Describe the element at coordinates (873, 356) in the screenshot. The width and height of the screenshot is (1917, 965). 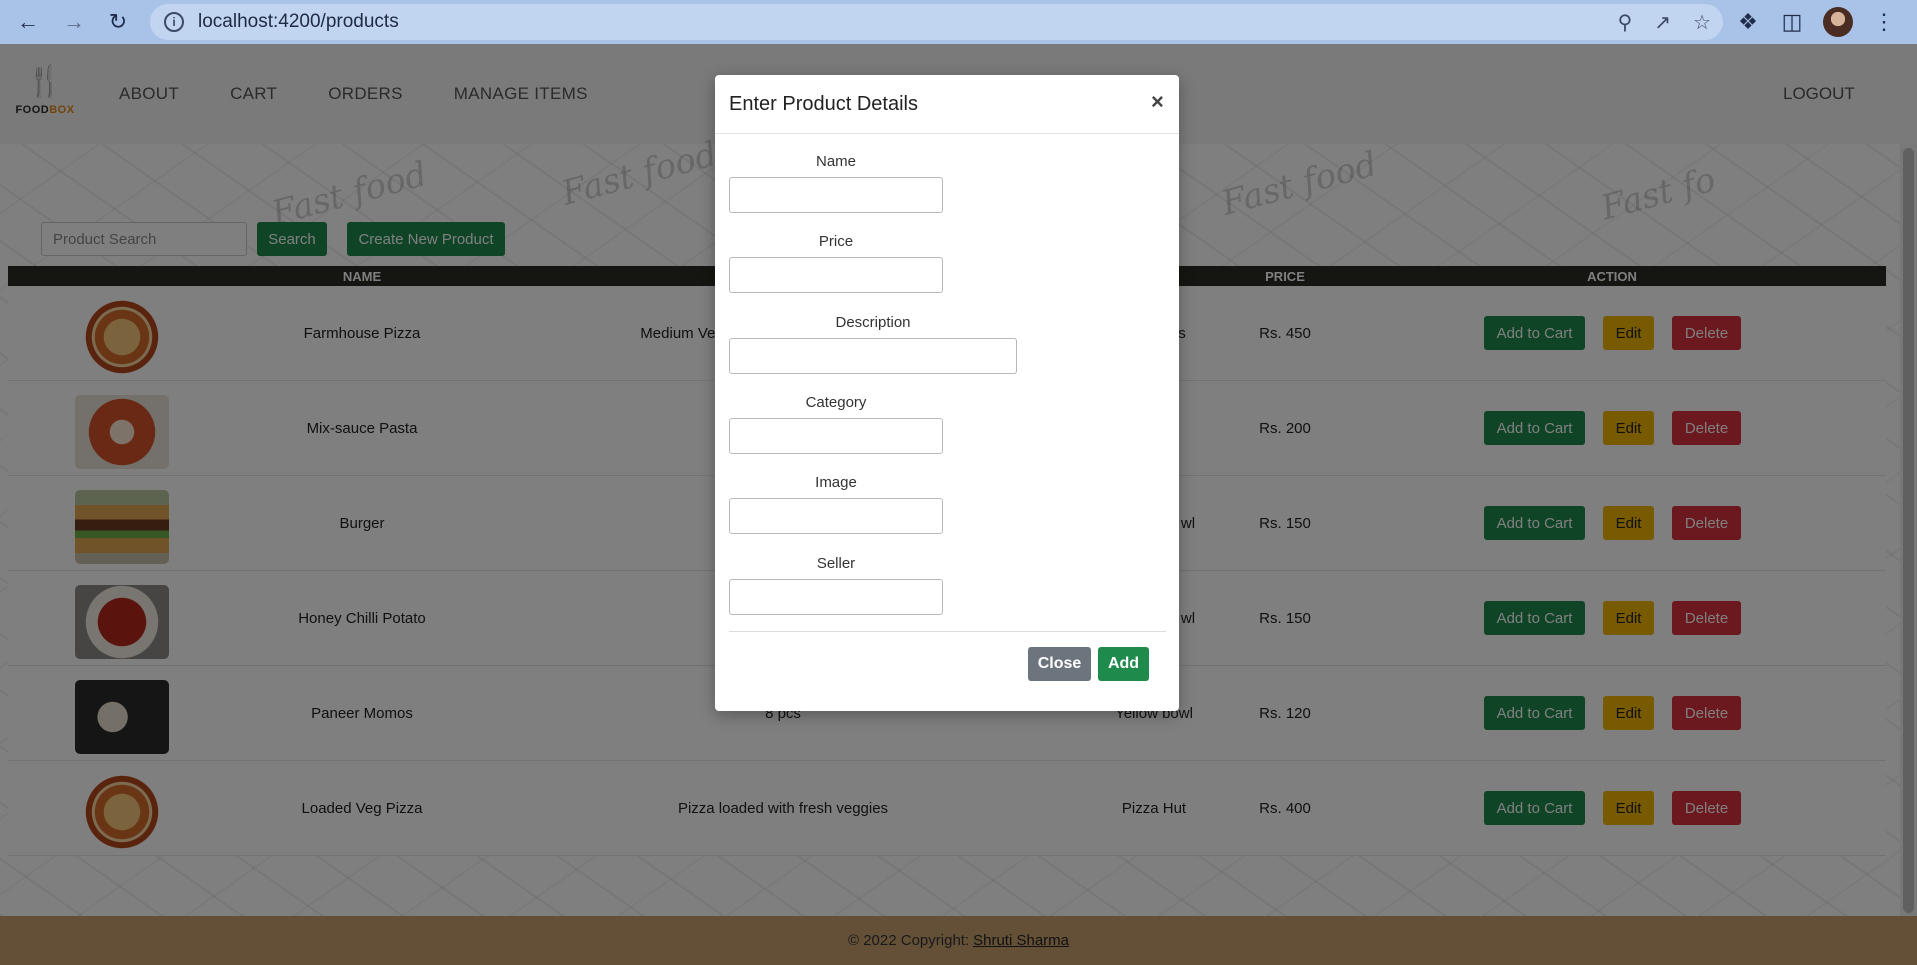
I see `description-input` at that location.